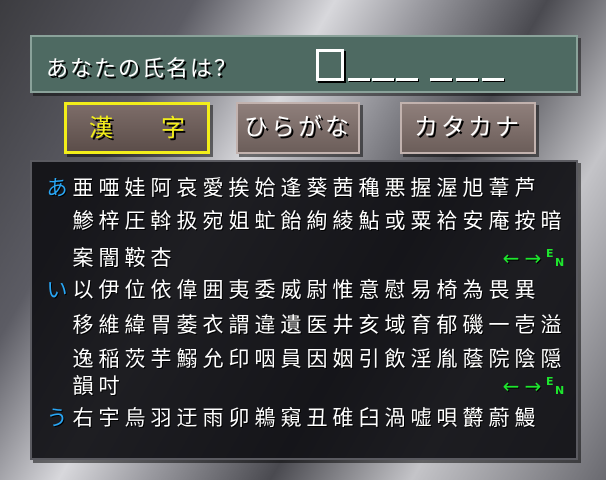  I want to click on kanji-cell: 右, so click(83, 417).